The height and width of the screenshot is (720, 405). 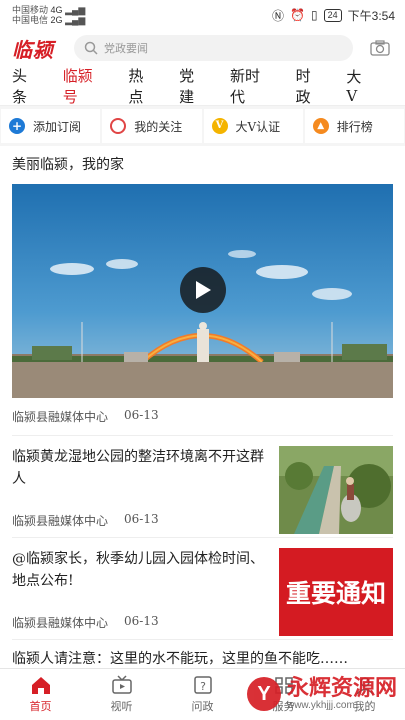 What do you see at coordinates (40, 685) in the screenshot?
I see `home-icon` at bounding box center [40, 685].